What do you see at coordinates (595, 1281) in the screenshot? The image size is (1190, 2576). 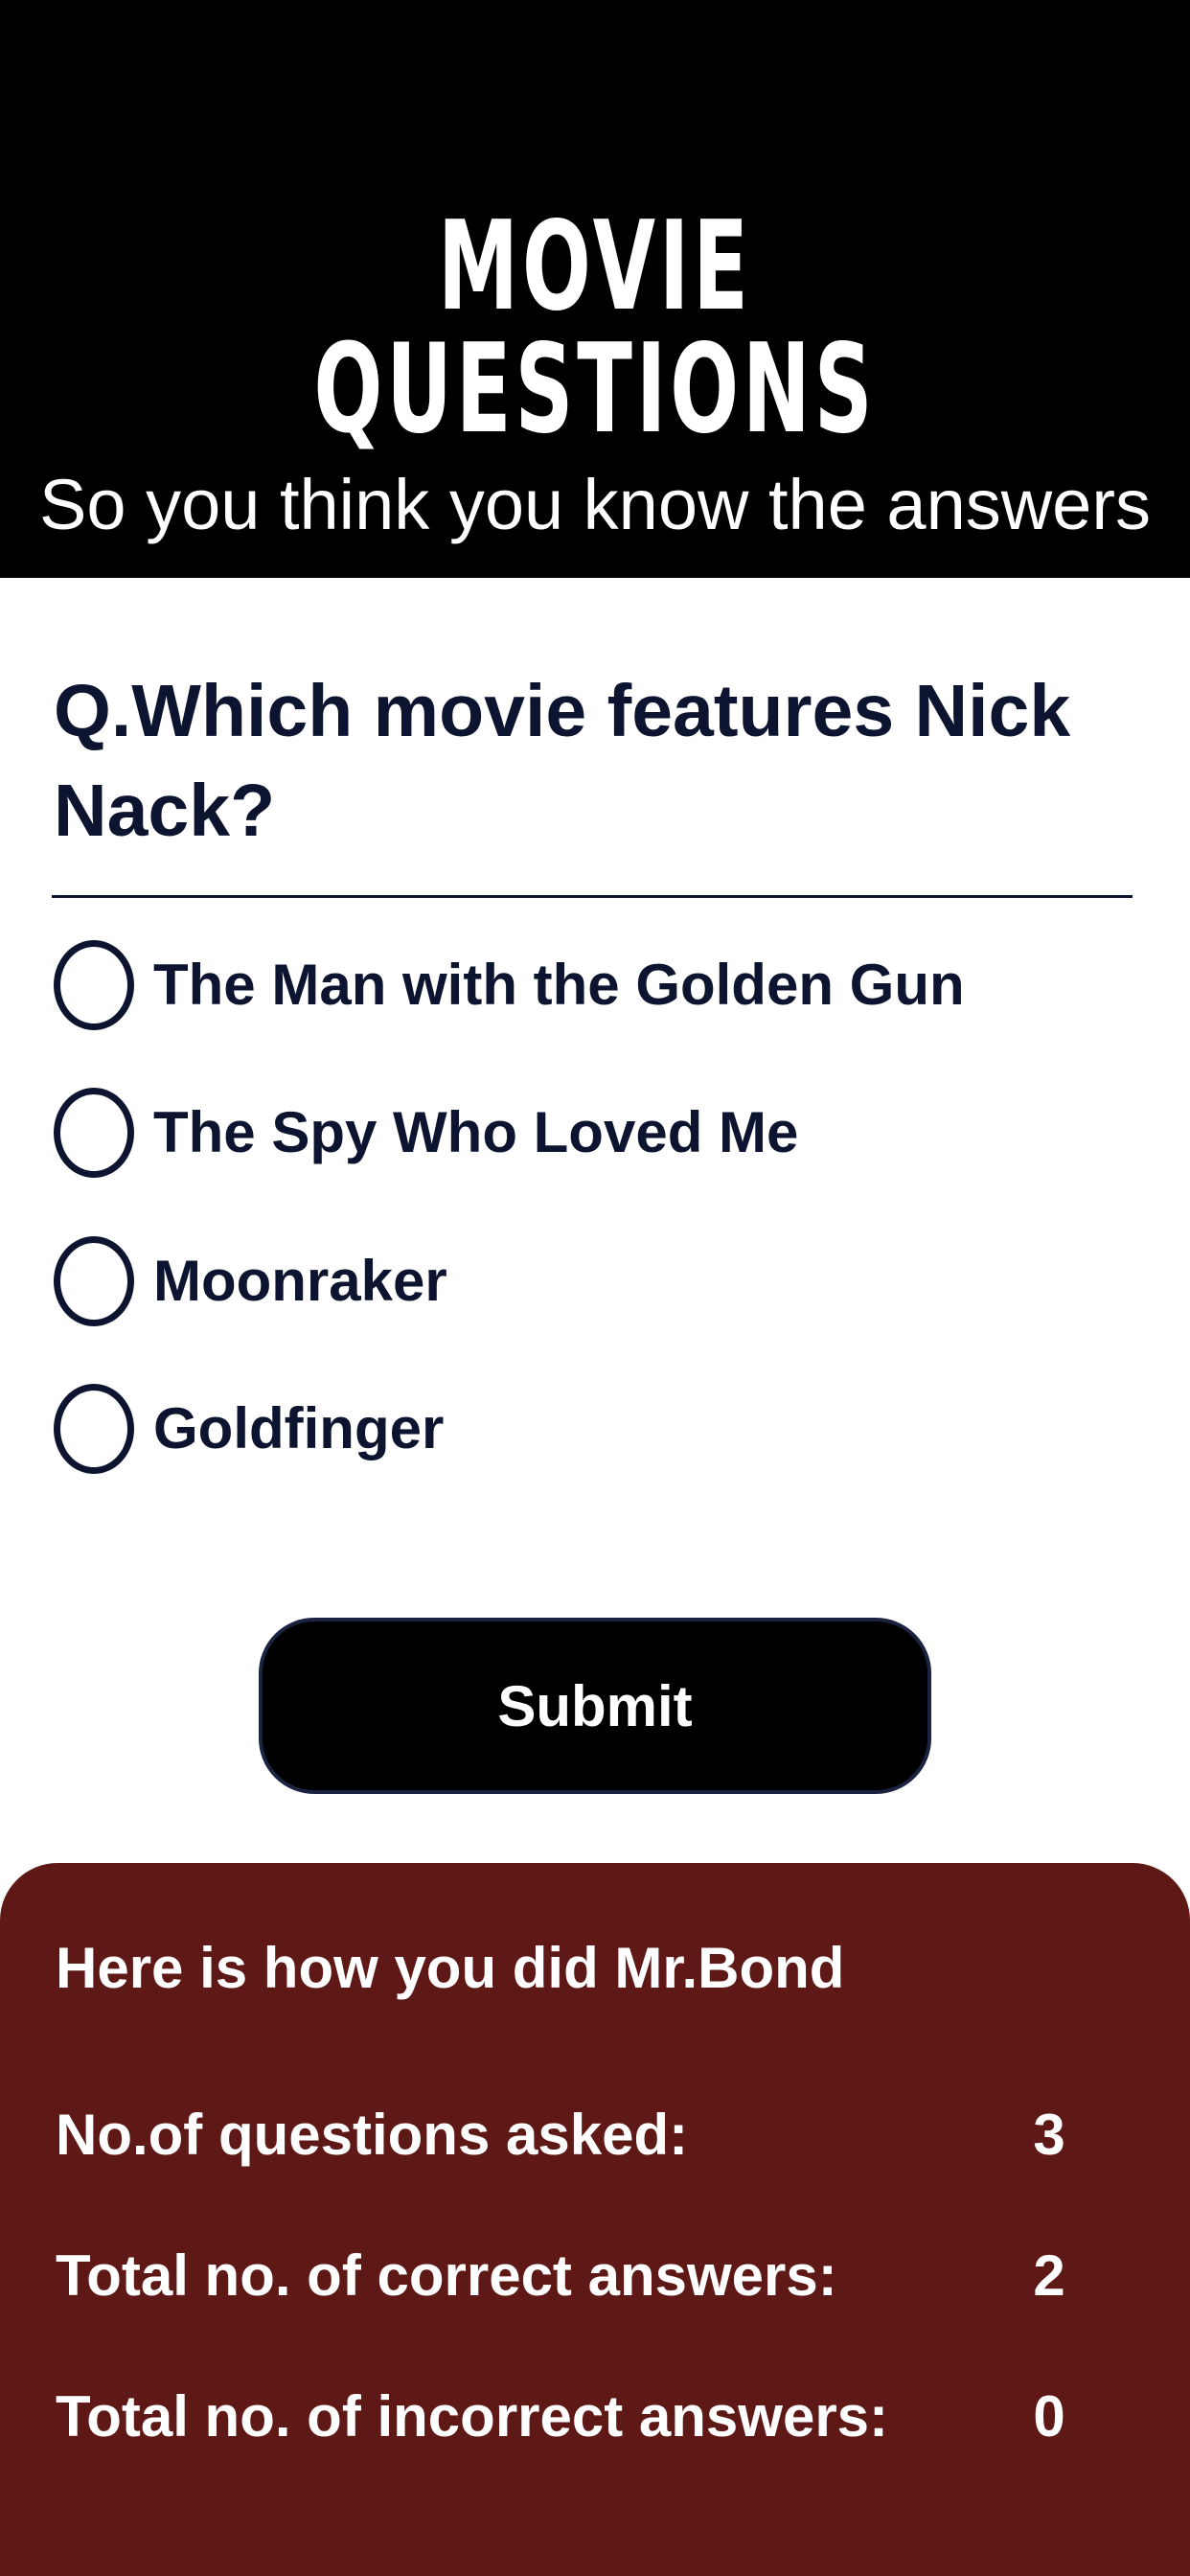 I see `answer-option-3: Moonraker` at bounding box center [595, 1281].